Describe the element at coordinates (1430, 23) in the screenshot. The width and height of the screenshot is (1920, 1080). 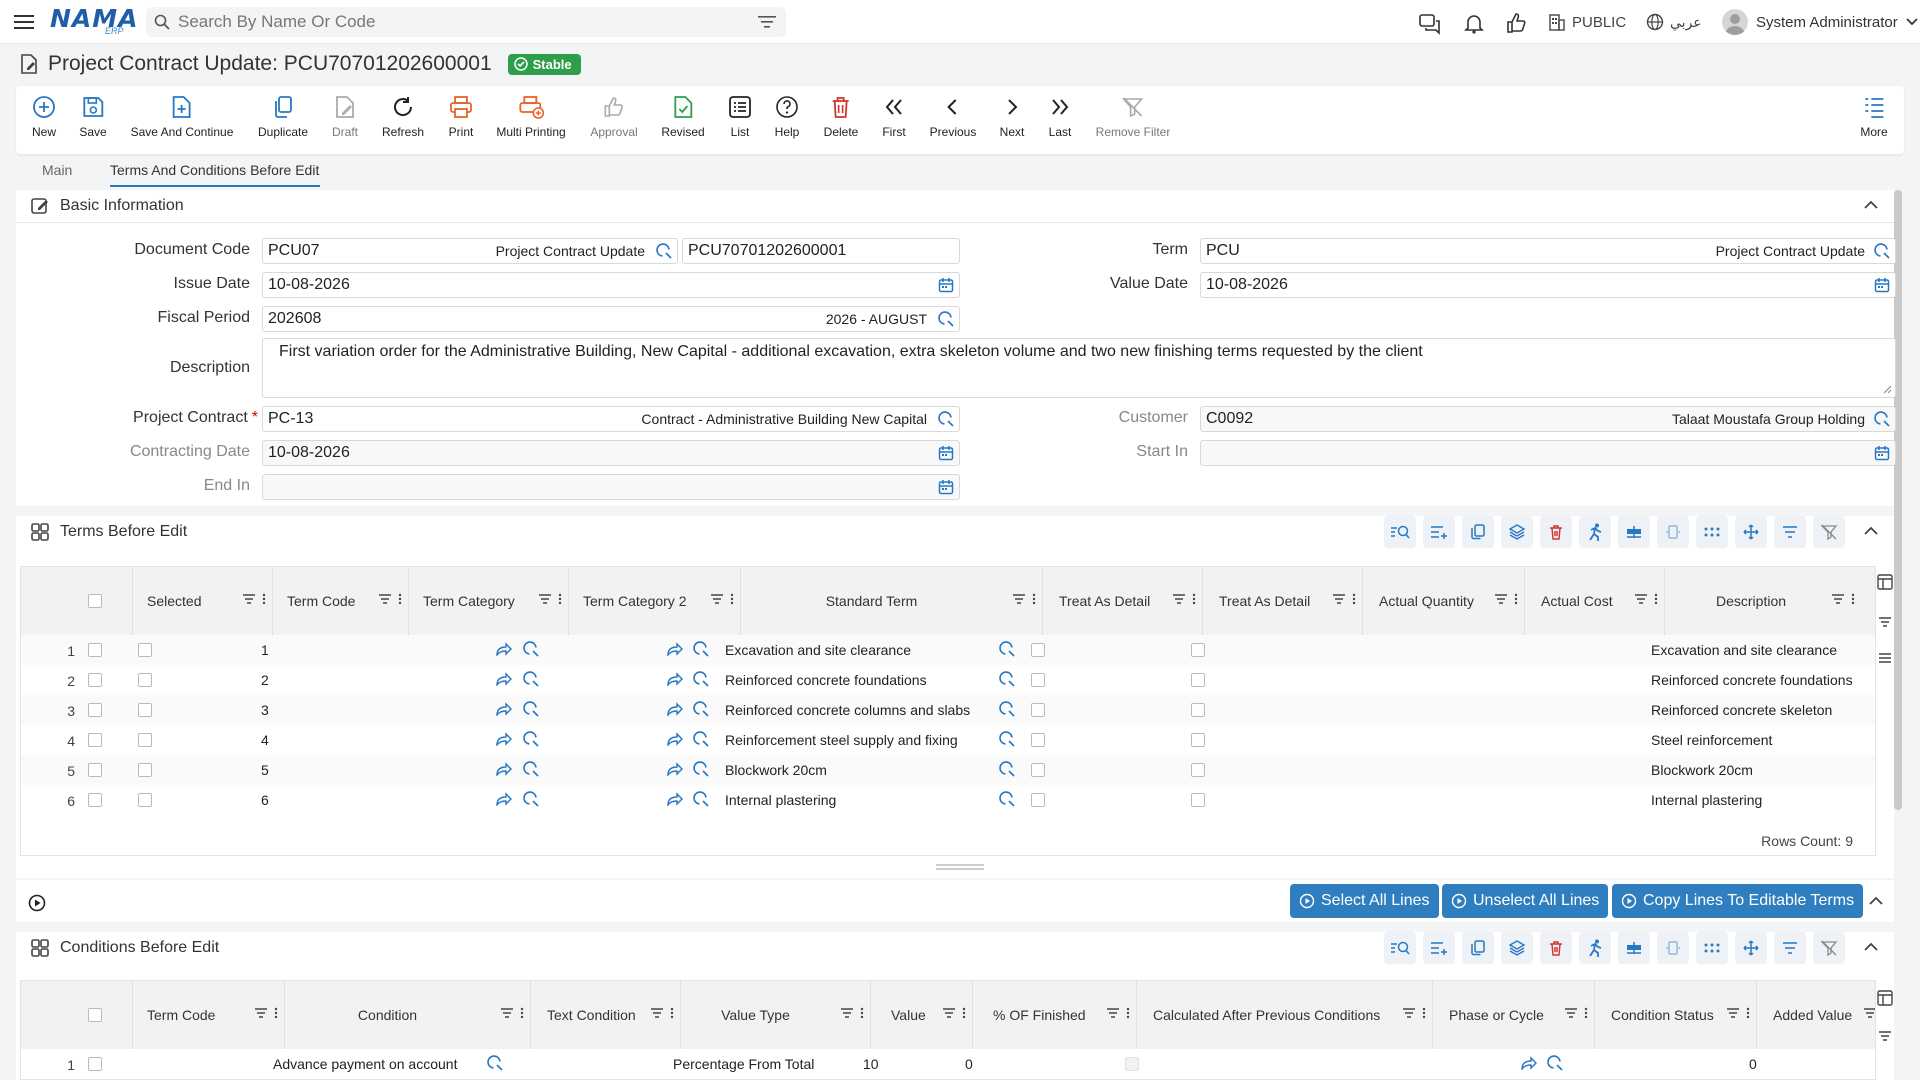
I see `chat-icon` at that location.